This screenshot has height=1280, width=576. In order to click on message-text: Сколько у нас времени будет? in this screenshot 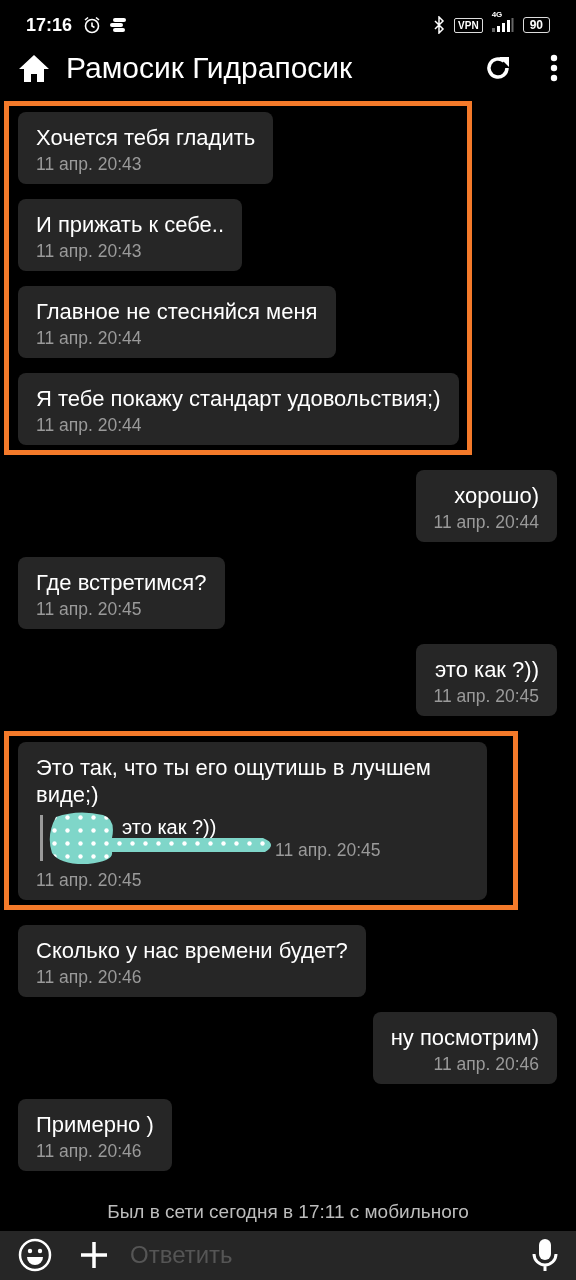, I will do `click(192, 950)`.